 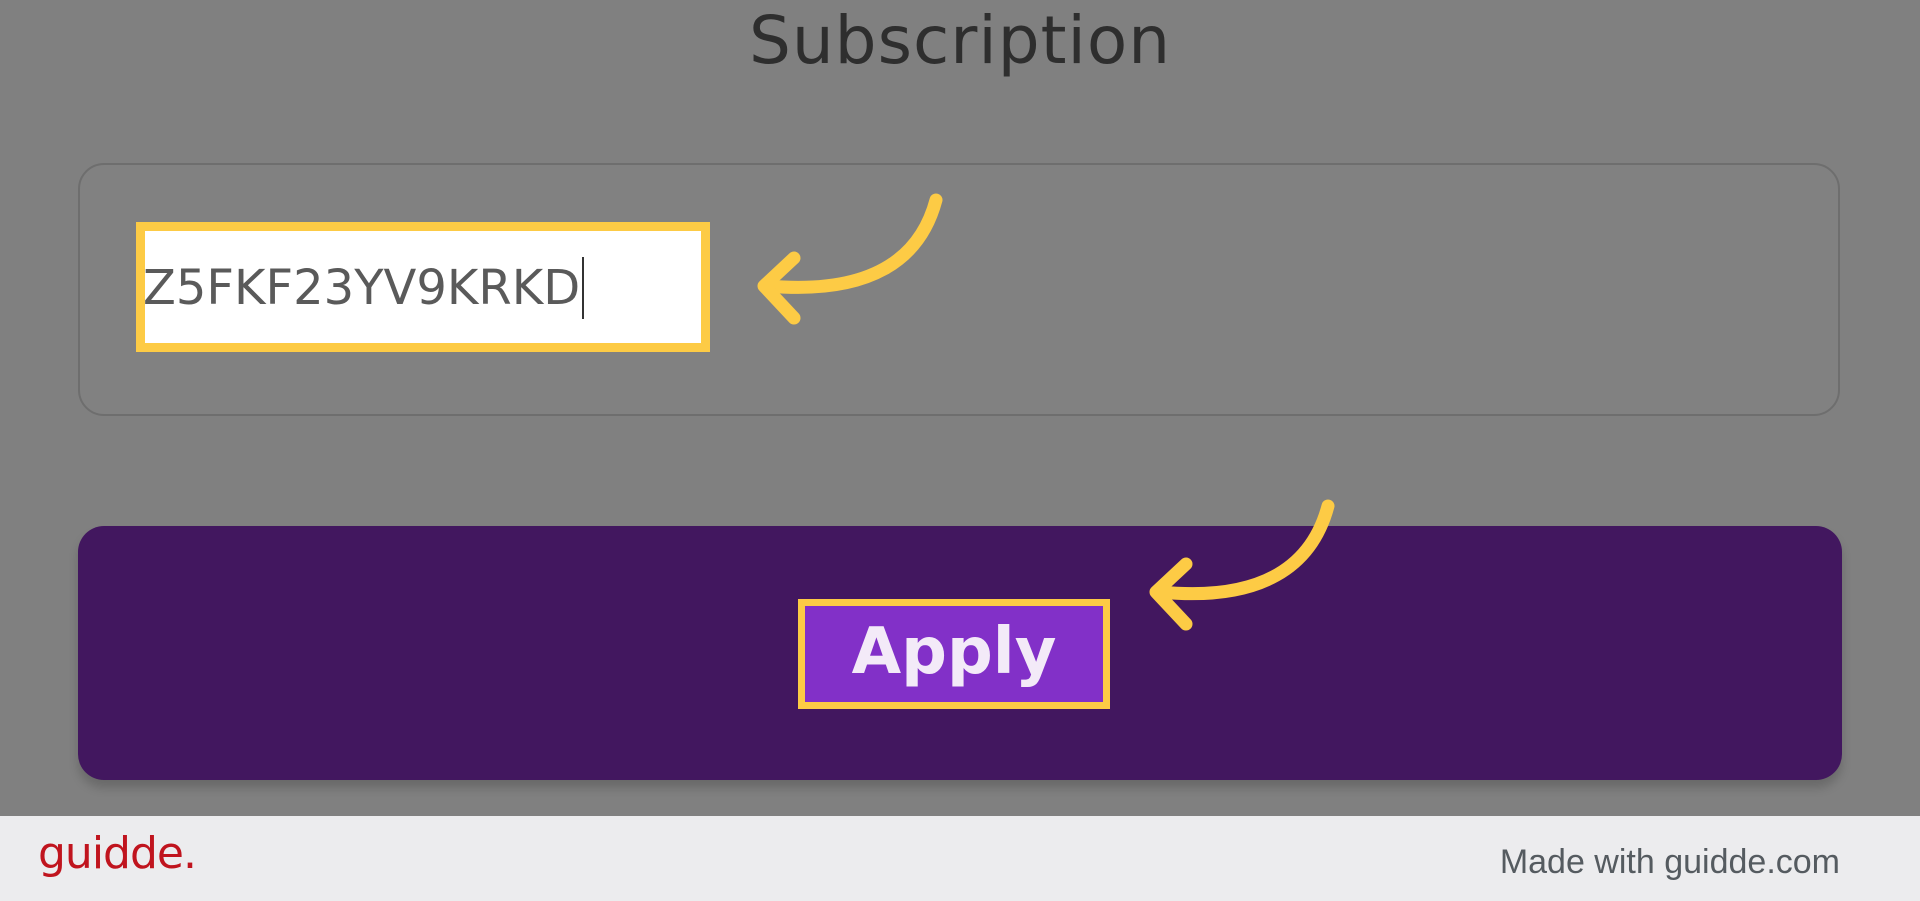 I want to click on guidde-logo: guidde., so click(x=117, y=853).